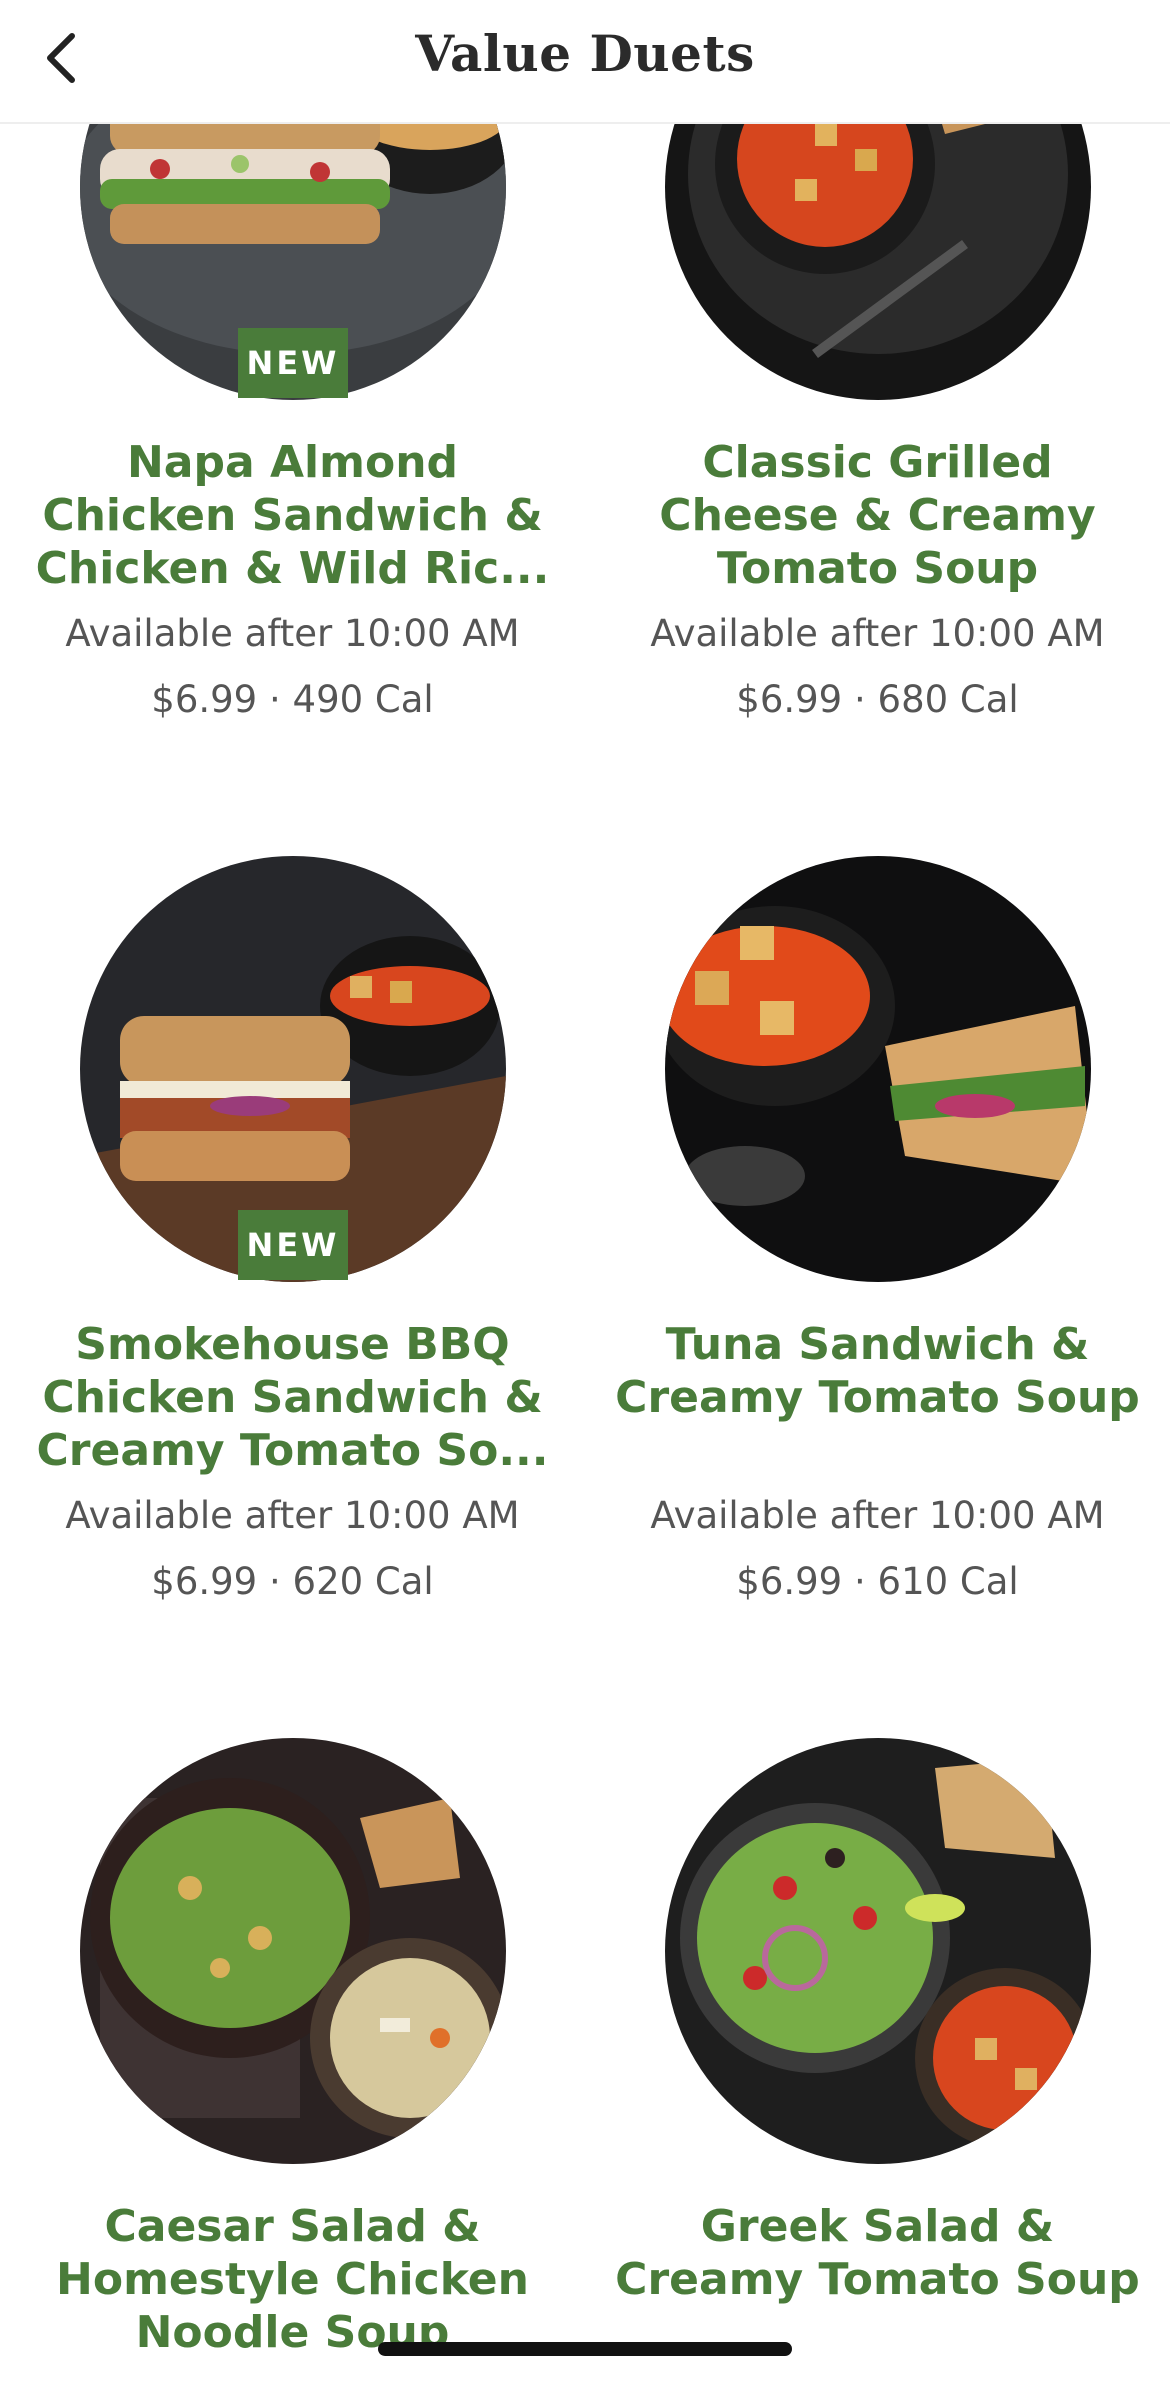 Image resolution: width=1170 pixels, height=2381 pixels. What do you see at coordinates (363, 1581) in the screenshot?
I see `calories: 620 Cal` at bounding box center [363, 1581].